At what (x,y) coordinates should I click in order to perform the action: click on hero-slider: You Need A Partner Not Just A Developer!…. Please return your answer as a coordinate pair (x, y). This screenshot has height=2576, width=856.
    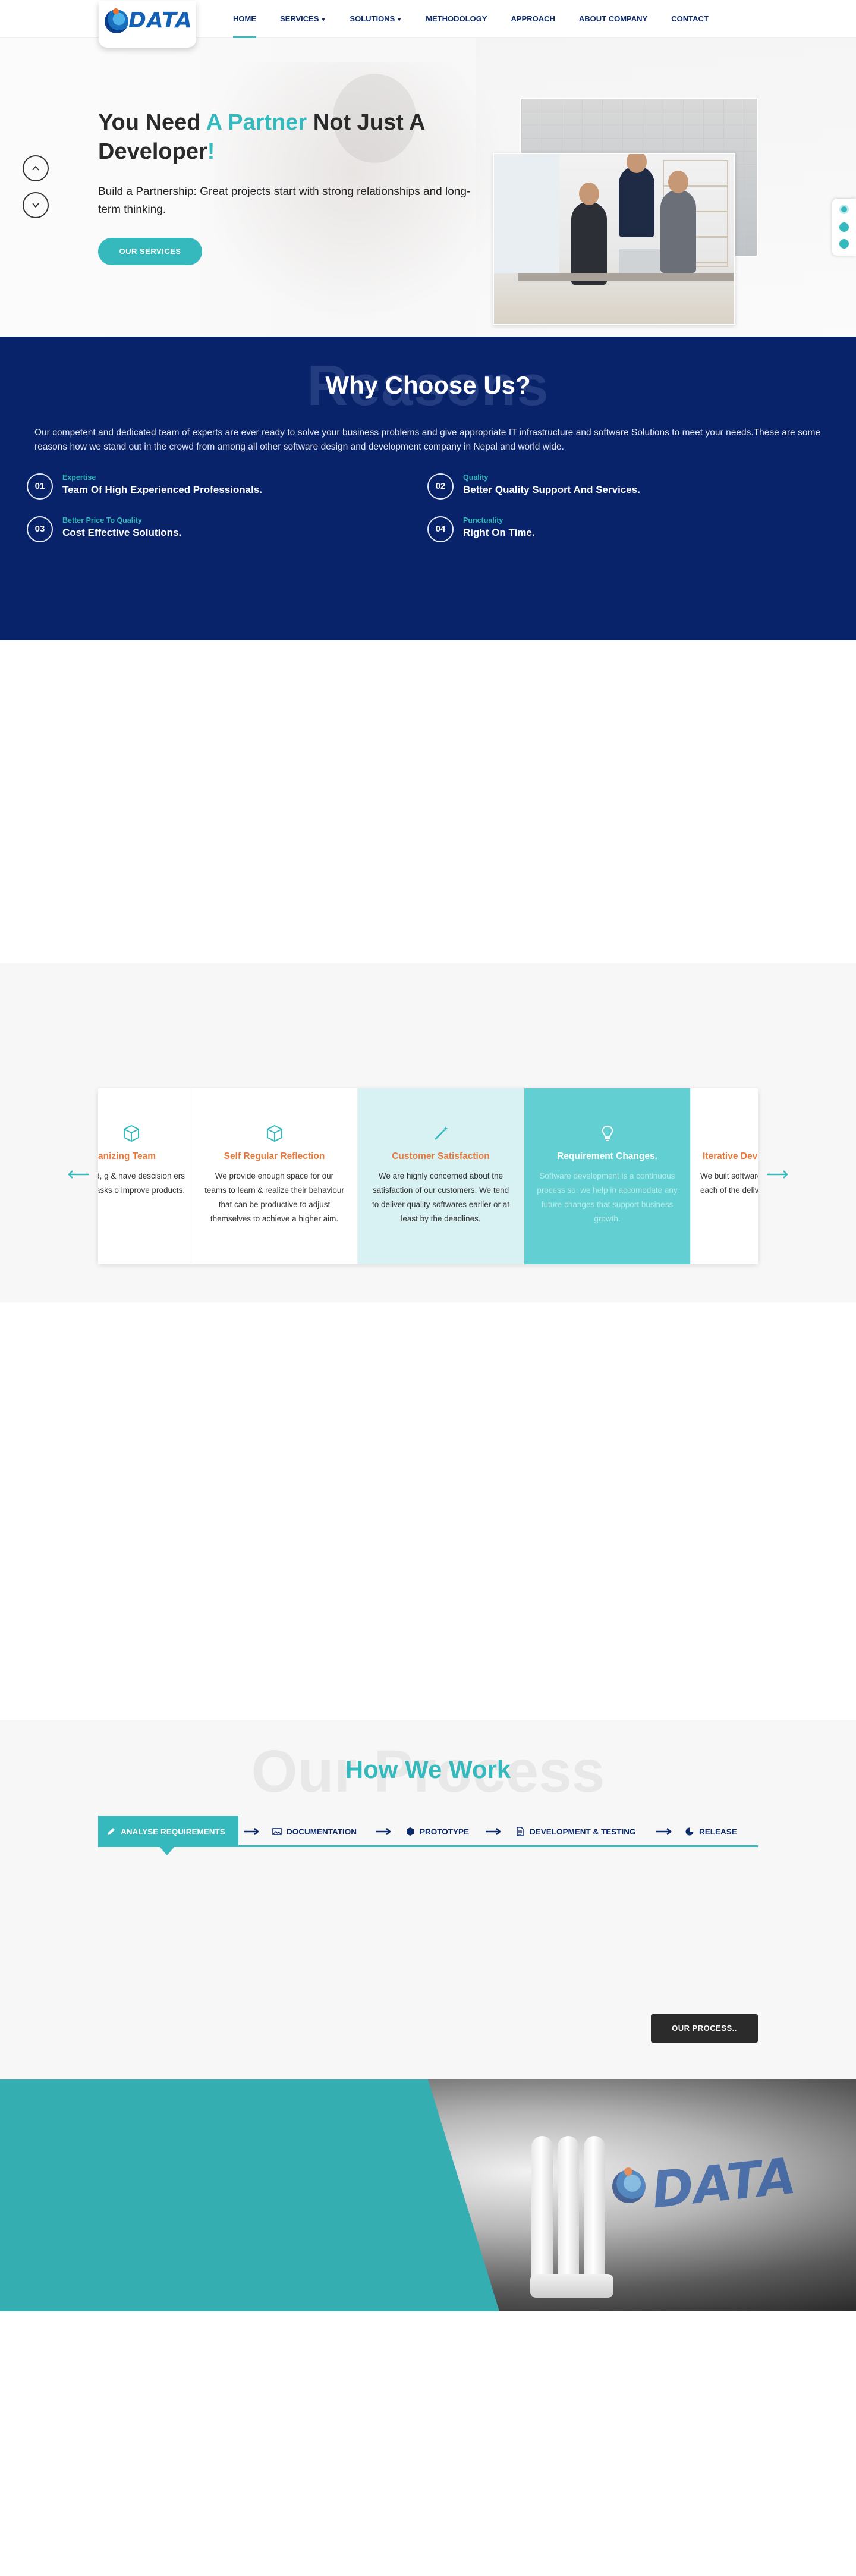
    Looking at the image, I should click on (428, 187).